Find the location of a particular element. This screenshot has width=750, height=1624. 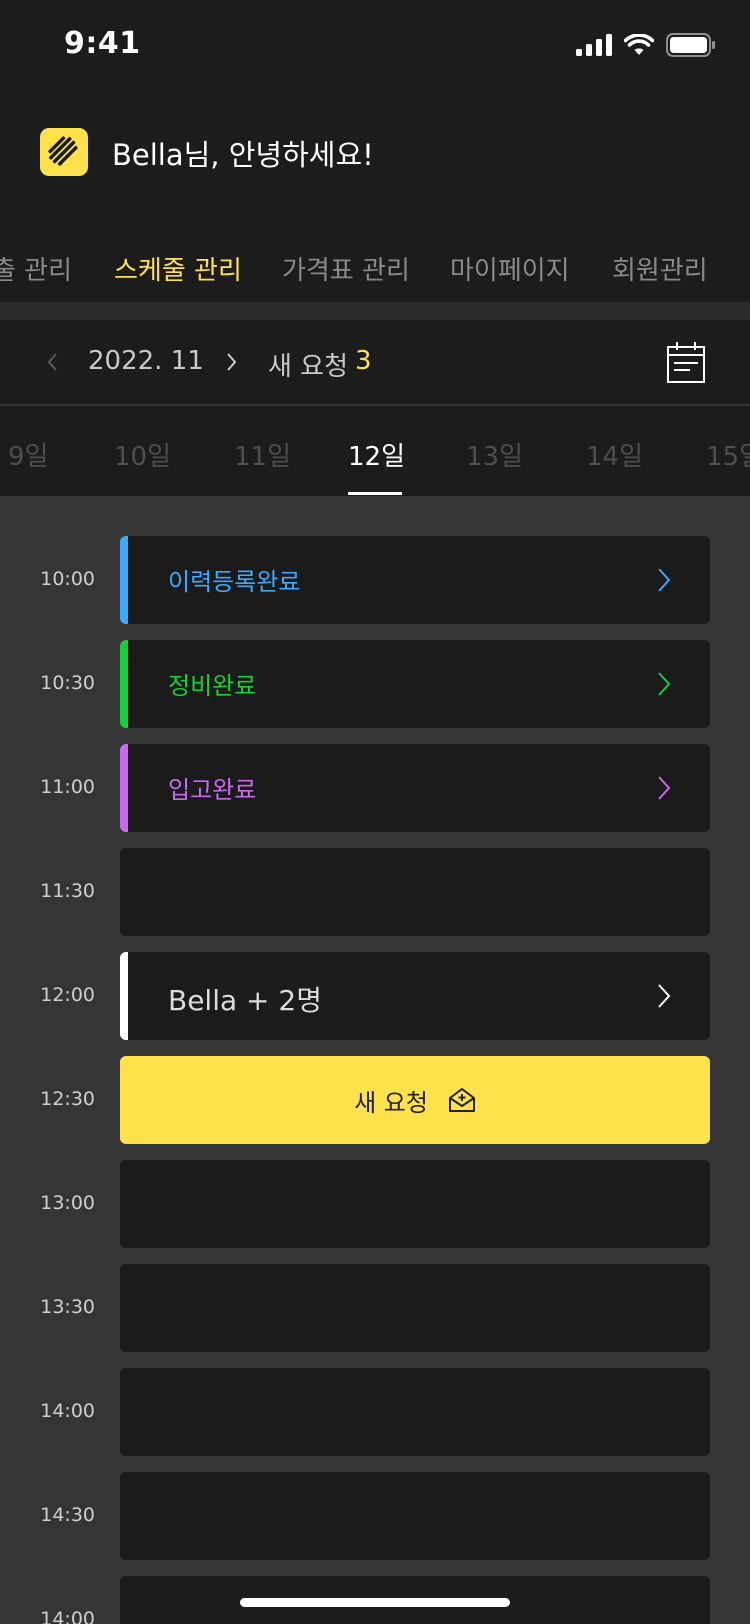

home-indicator is located at coordinates (375, 1602).